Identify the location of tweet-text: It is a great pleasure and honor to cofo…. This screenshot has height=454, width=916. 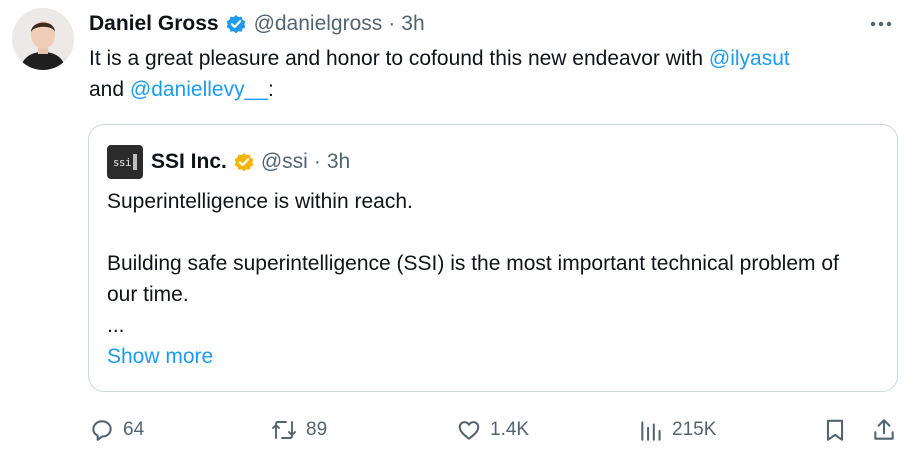
(496, 74).